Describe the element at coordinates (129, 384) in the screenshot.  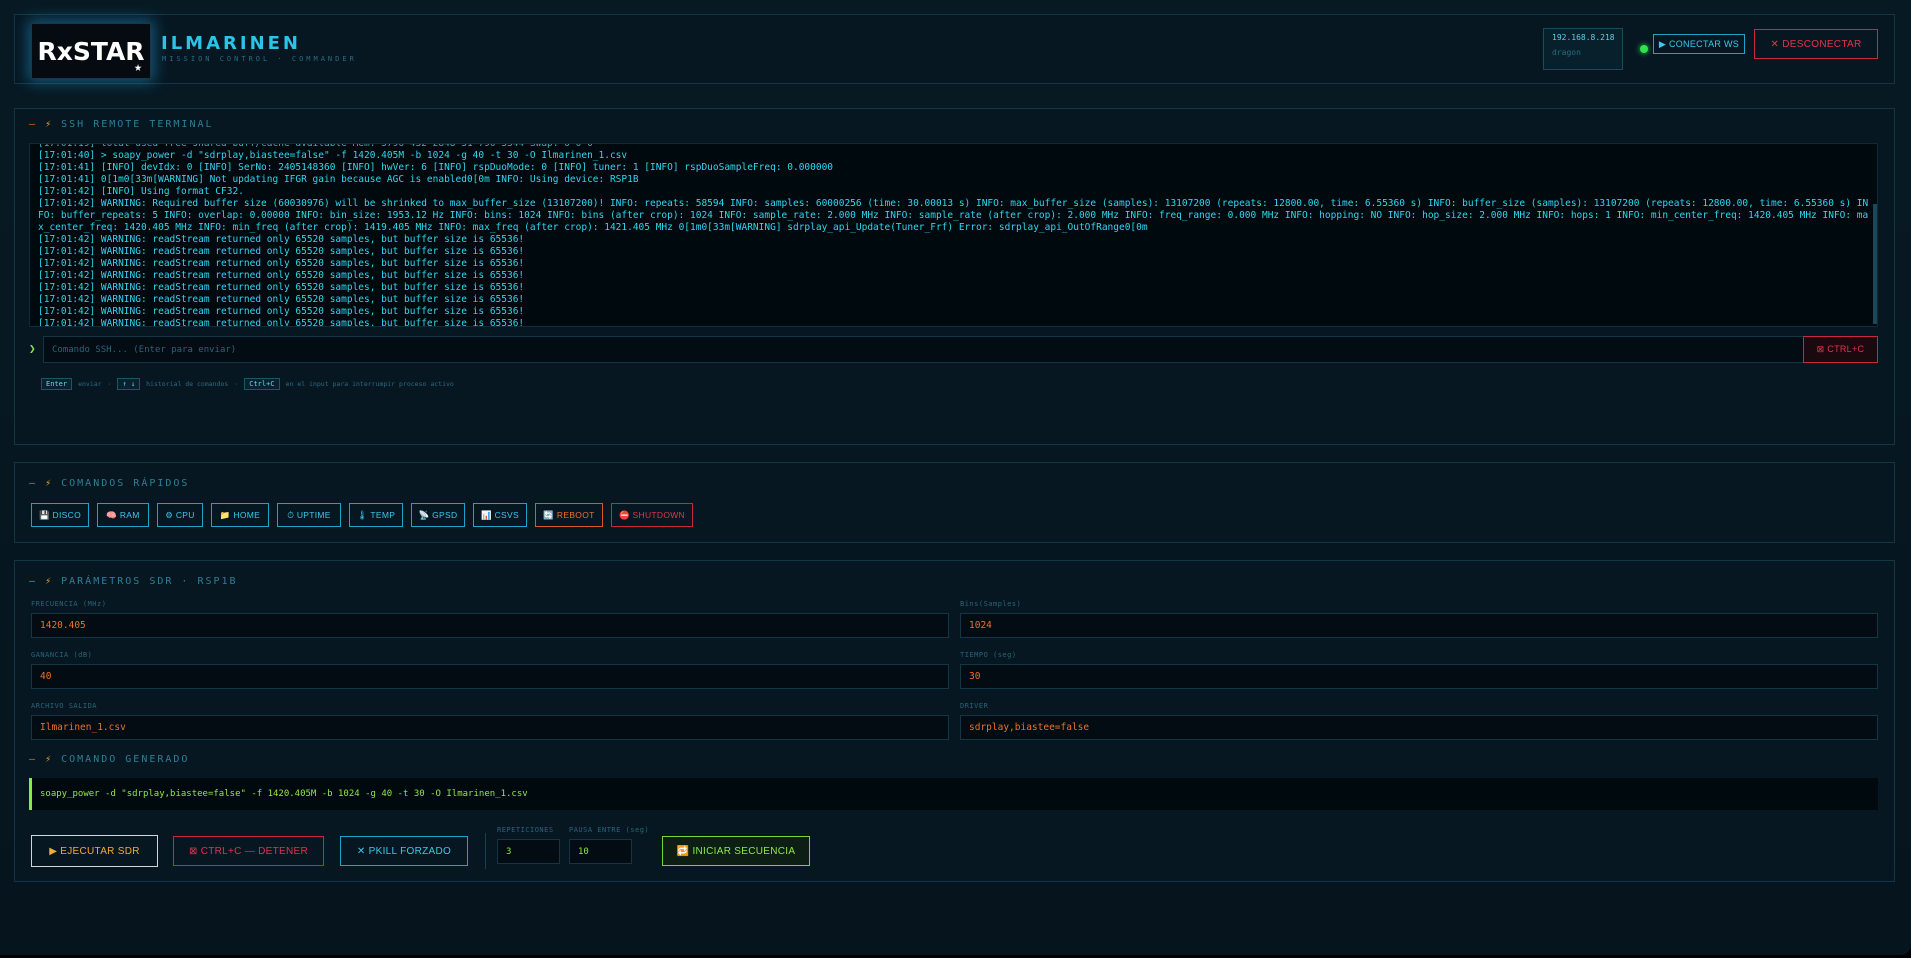
I see `arrows-key-hint: ↑ ↓` at that location.